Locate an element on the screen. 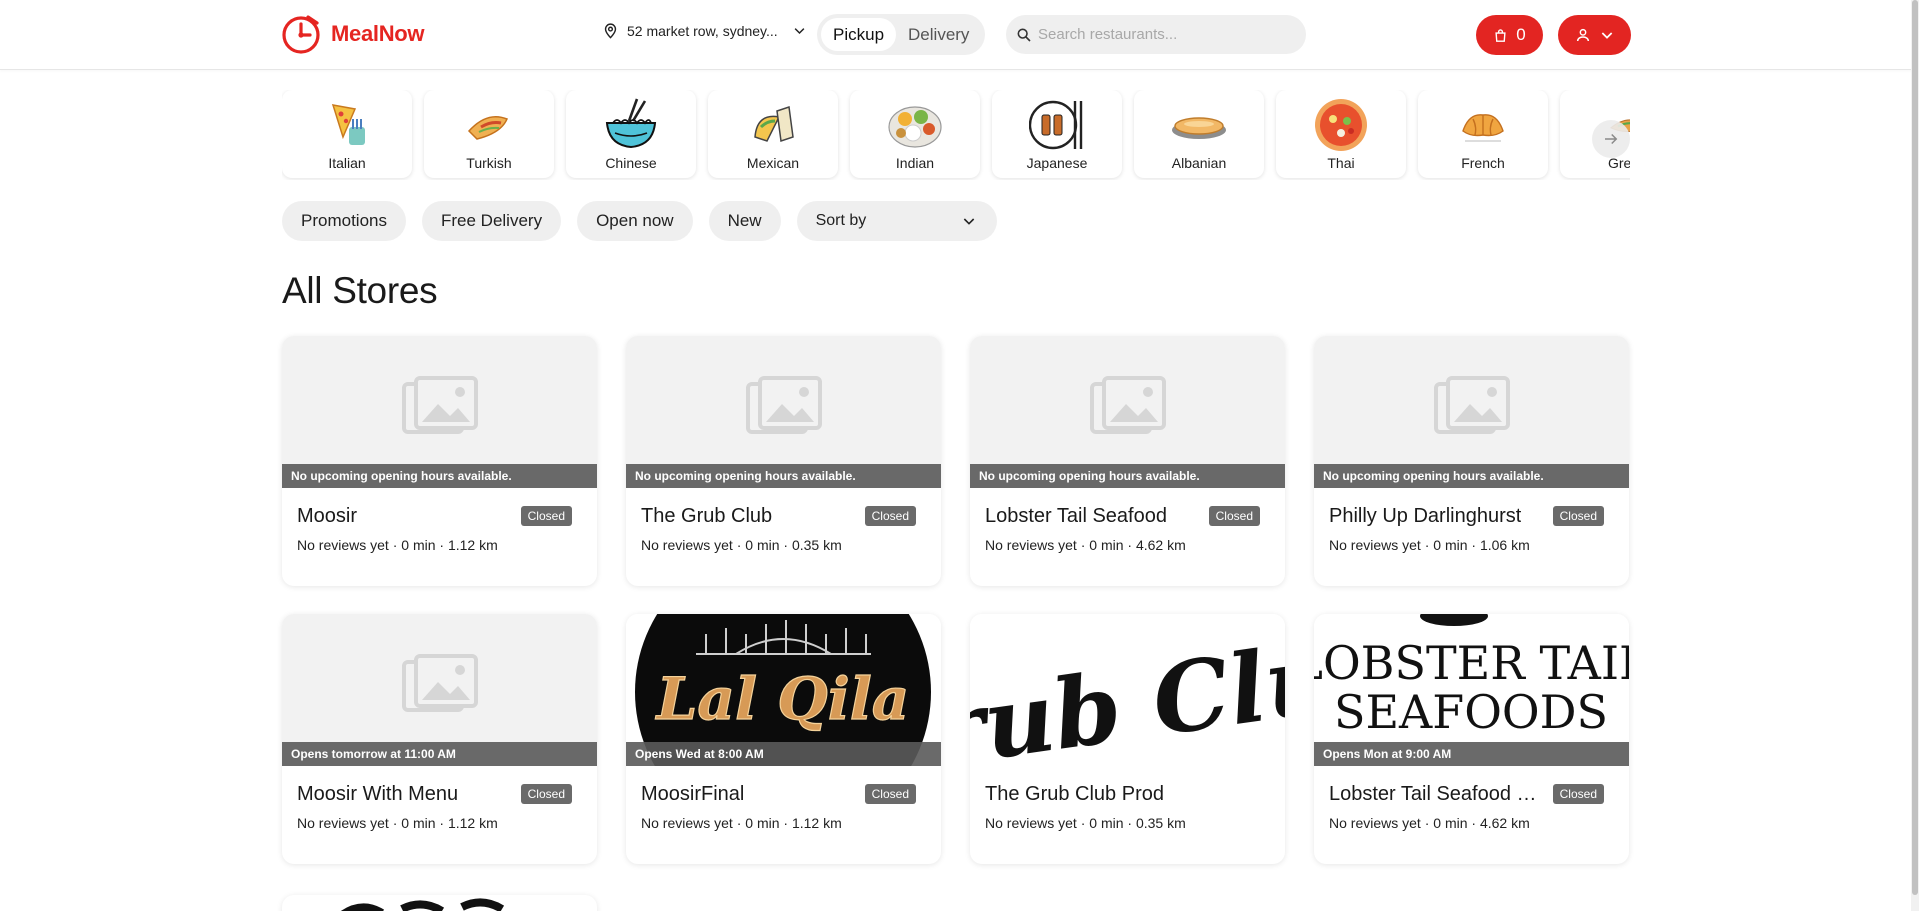  cuisine-label: Japanese is located at coordinates (1057, 163).